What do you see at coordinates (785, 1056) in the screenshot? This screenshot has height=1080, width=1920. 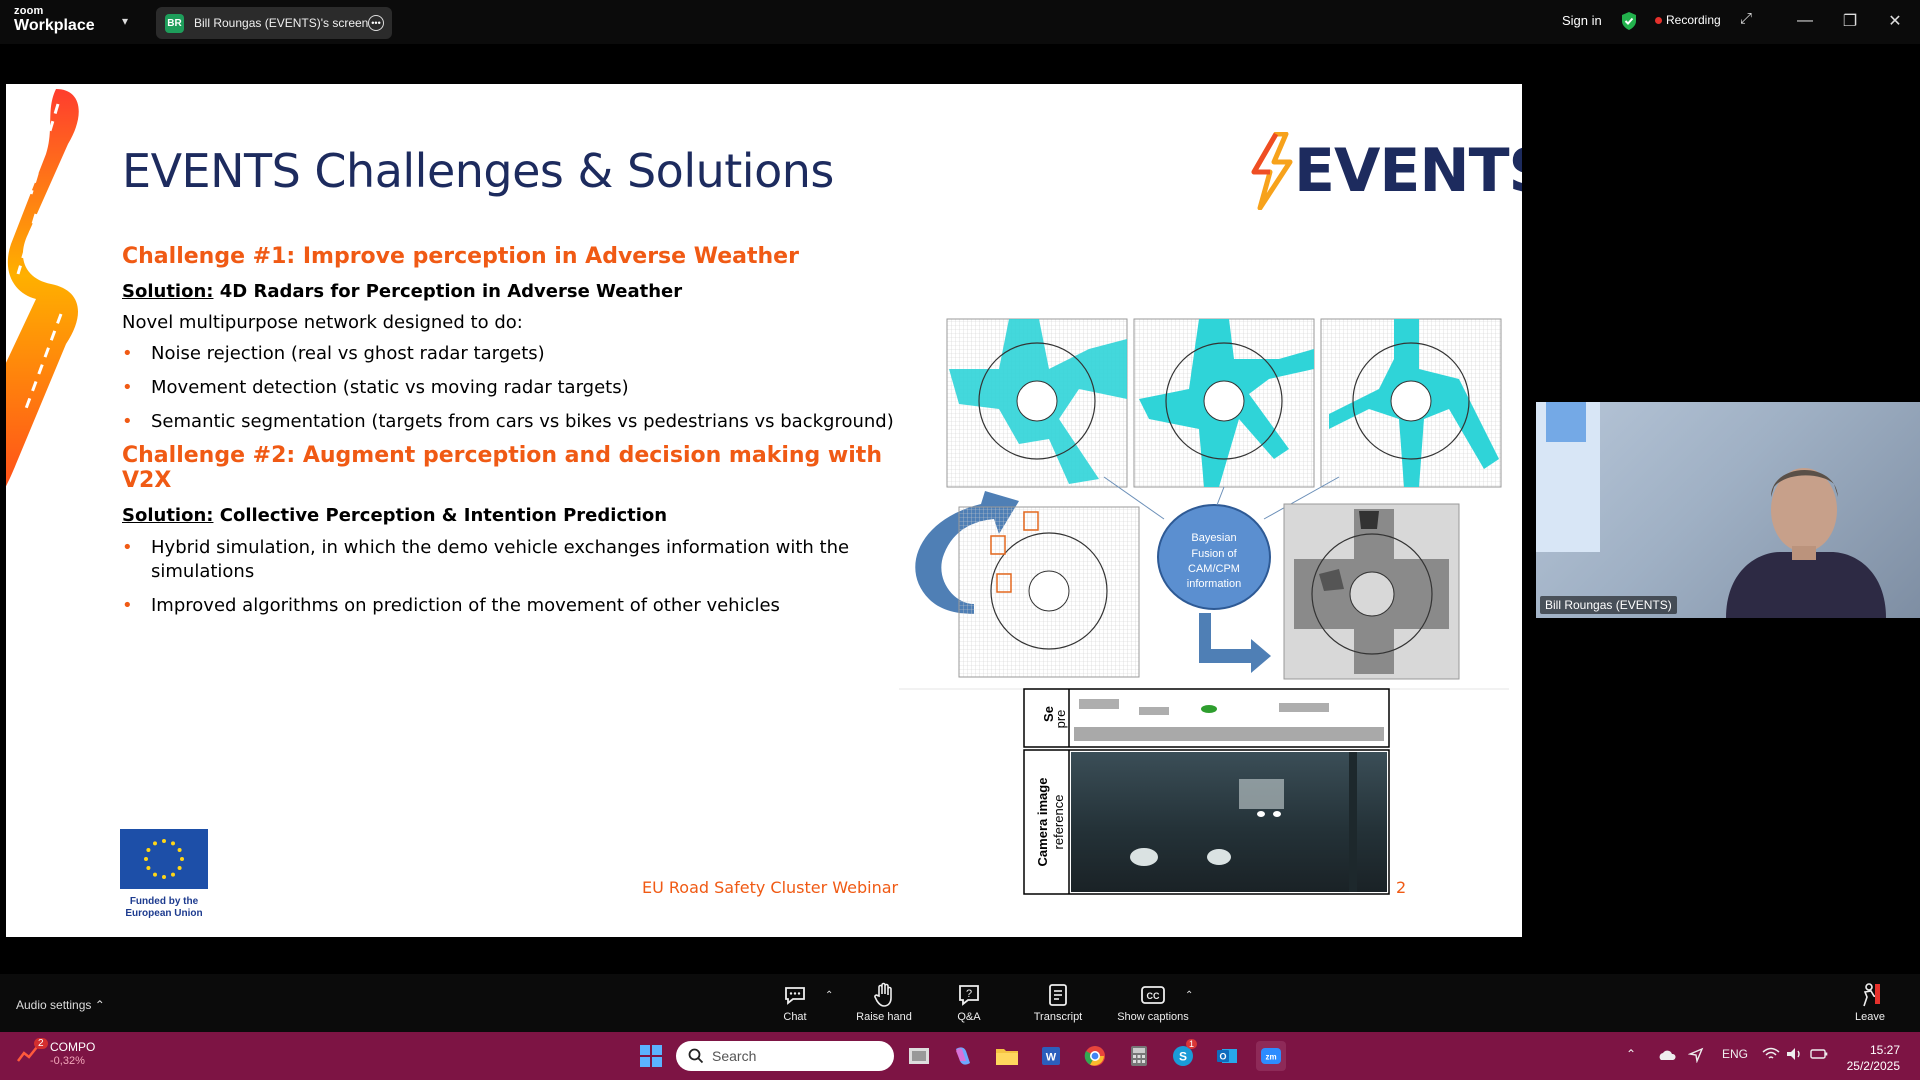 I see `taskbar-search: Search` at bounding box center [785, 1056].